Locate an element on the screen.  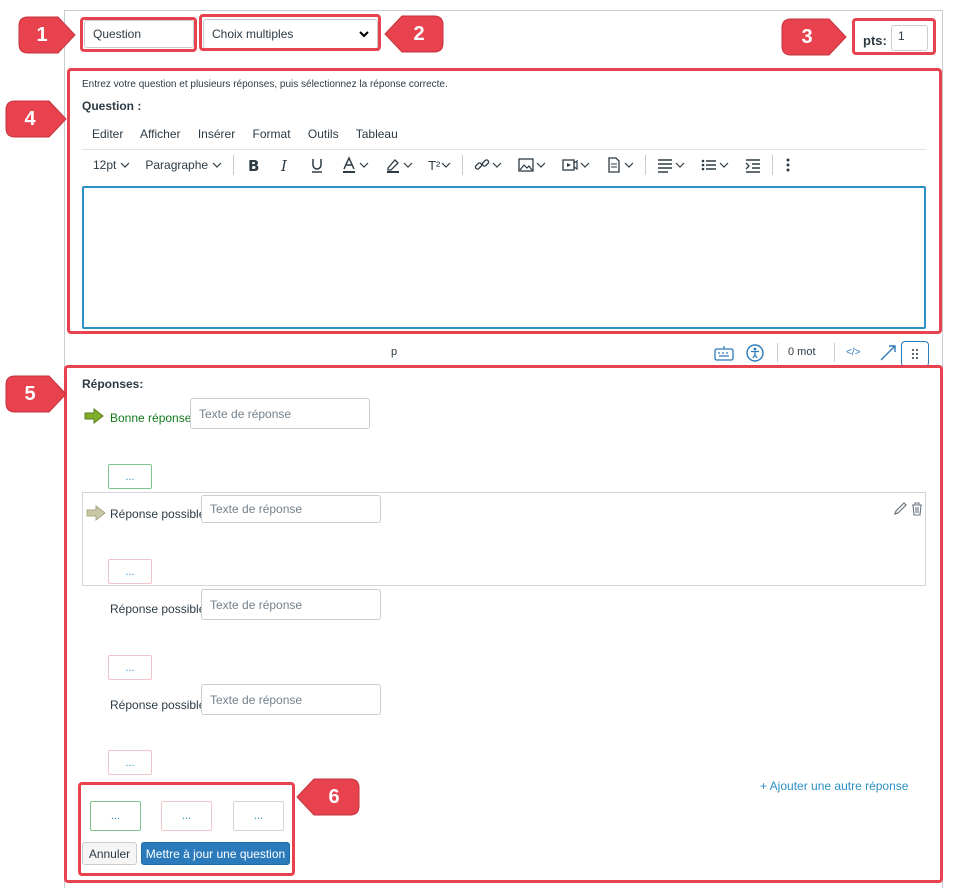
resize-handle is located at coordinates (915, 354).